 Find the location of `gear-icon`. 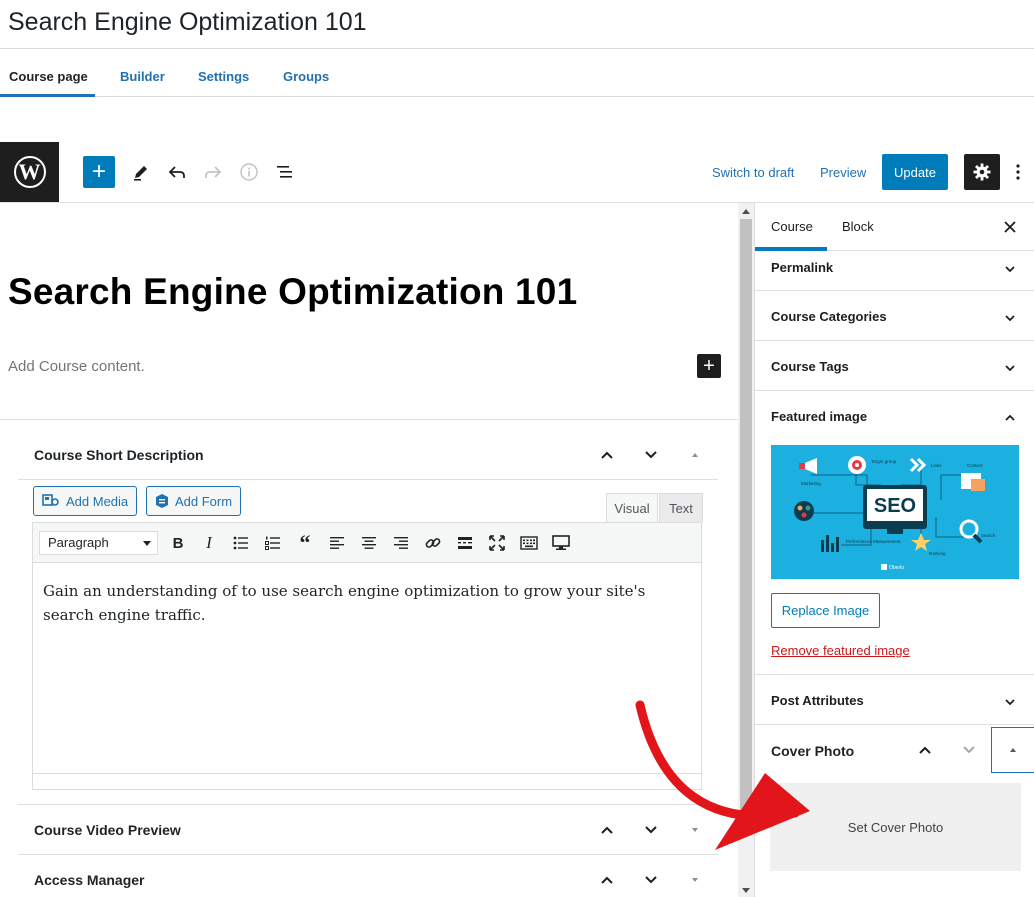

gear-icon is located at coordinates (982, 172).